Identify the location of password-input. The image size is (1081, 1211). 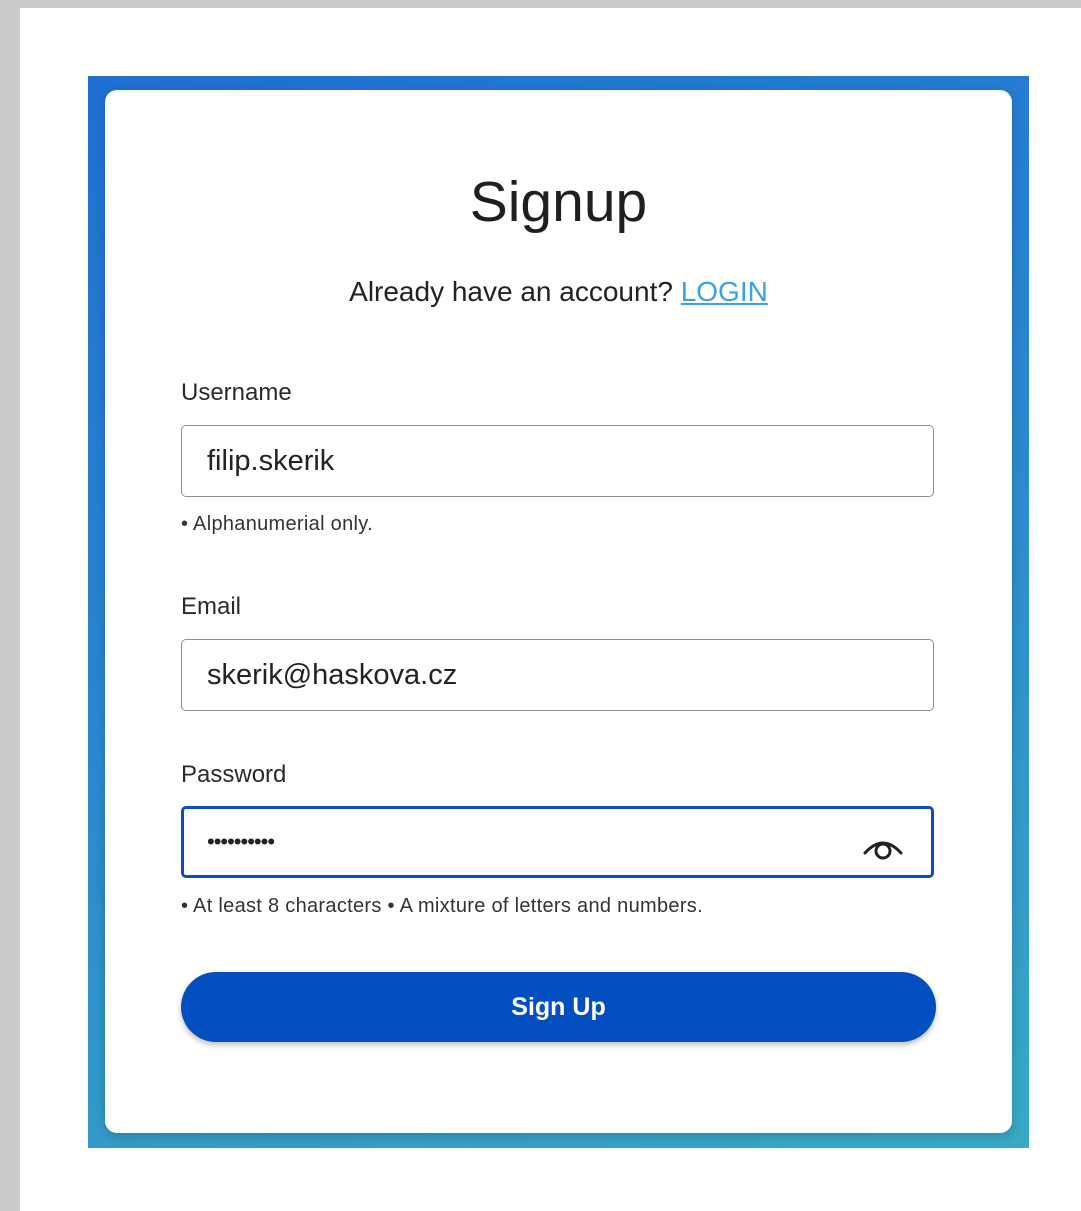
(527, 842).